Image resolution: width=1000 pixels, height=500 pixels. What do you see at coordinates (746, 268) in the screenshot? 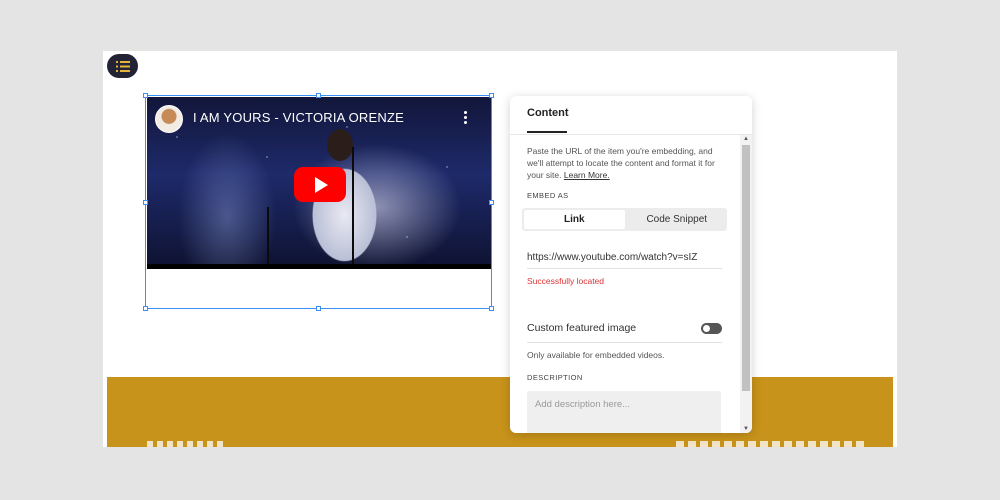
I see `scroll-thumb` at bounding box center [746, 268].